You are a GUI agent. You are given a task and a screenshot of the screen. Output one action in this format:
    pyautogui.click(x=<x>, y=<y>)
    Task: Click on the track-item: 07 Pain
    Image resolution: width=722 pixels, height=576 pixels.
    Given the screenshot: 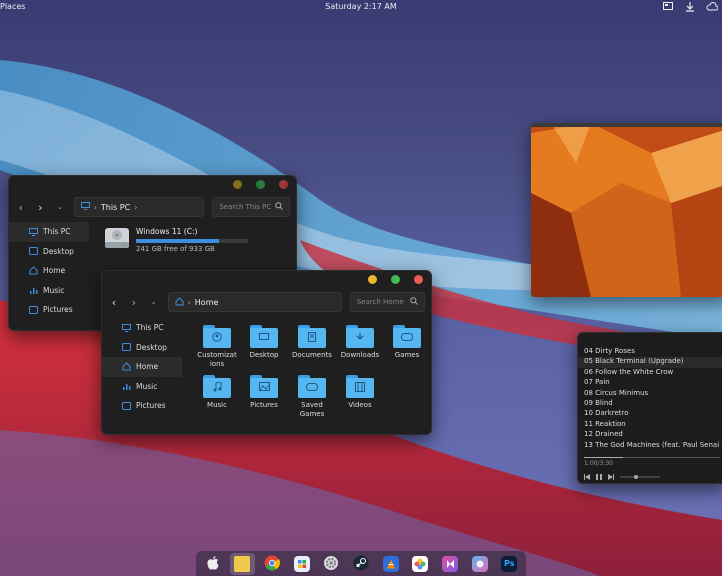 What is the action you would take?
    pyautogui.click(x=650, y=383)
    